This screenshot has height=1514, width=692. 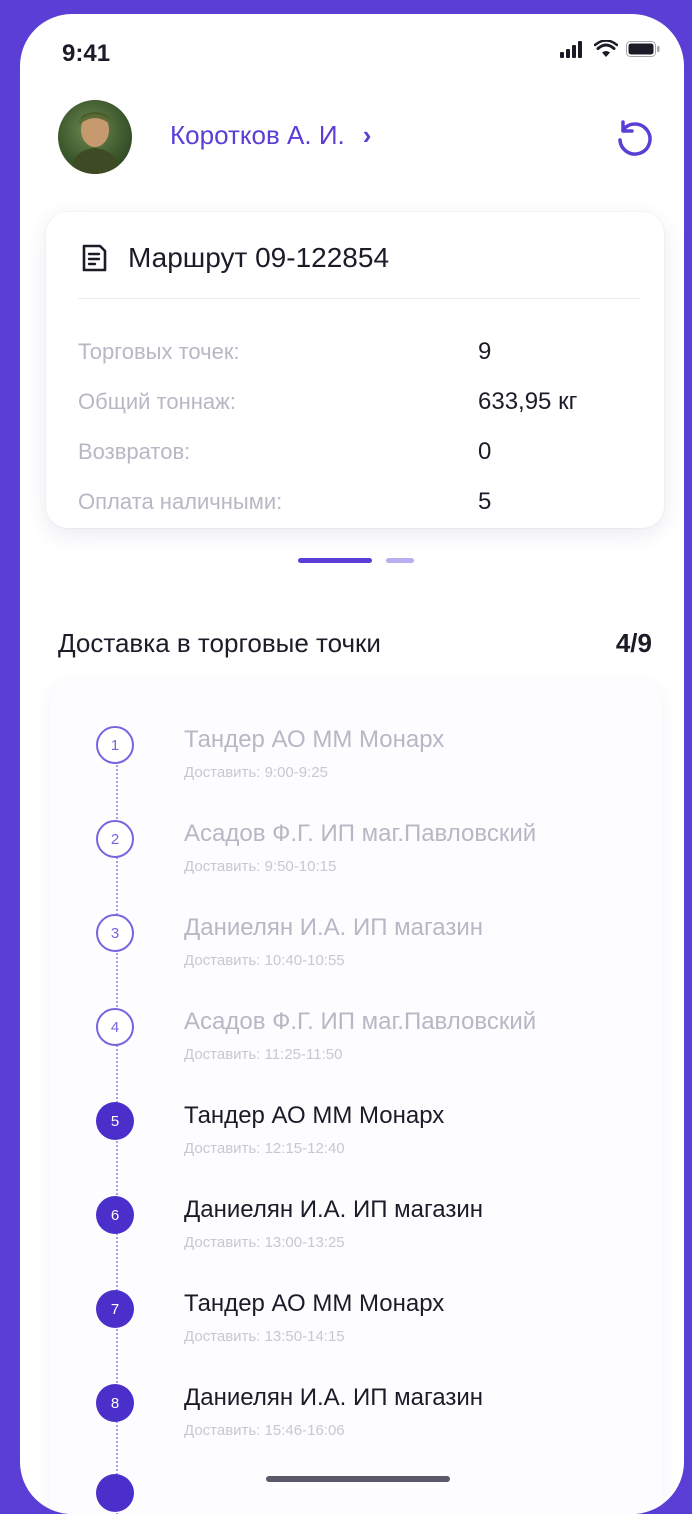 I want to click on user-profile-link: Коротков А. И. ›, so click(x=270, y=135).